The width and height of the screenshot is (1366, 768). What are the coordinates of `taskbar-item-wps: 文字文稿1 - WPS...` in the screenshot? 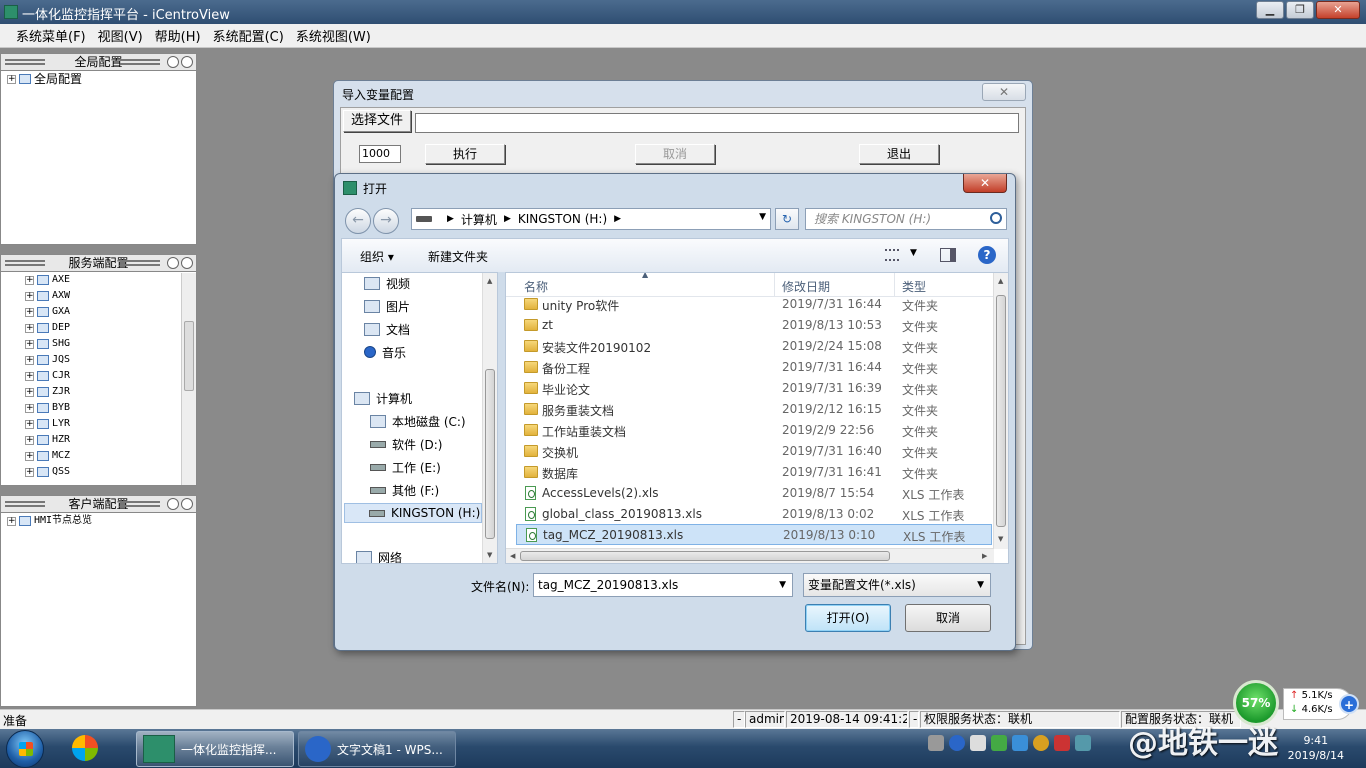 It's located at (377, 749).